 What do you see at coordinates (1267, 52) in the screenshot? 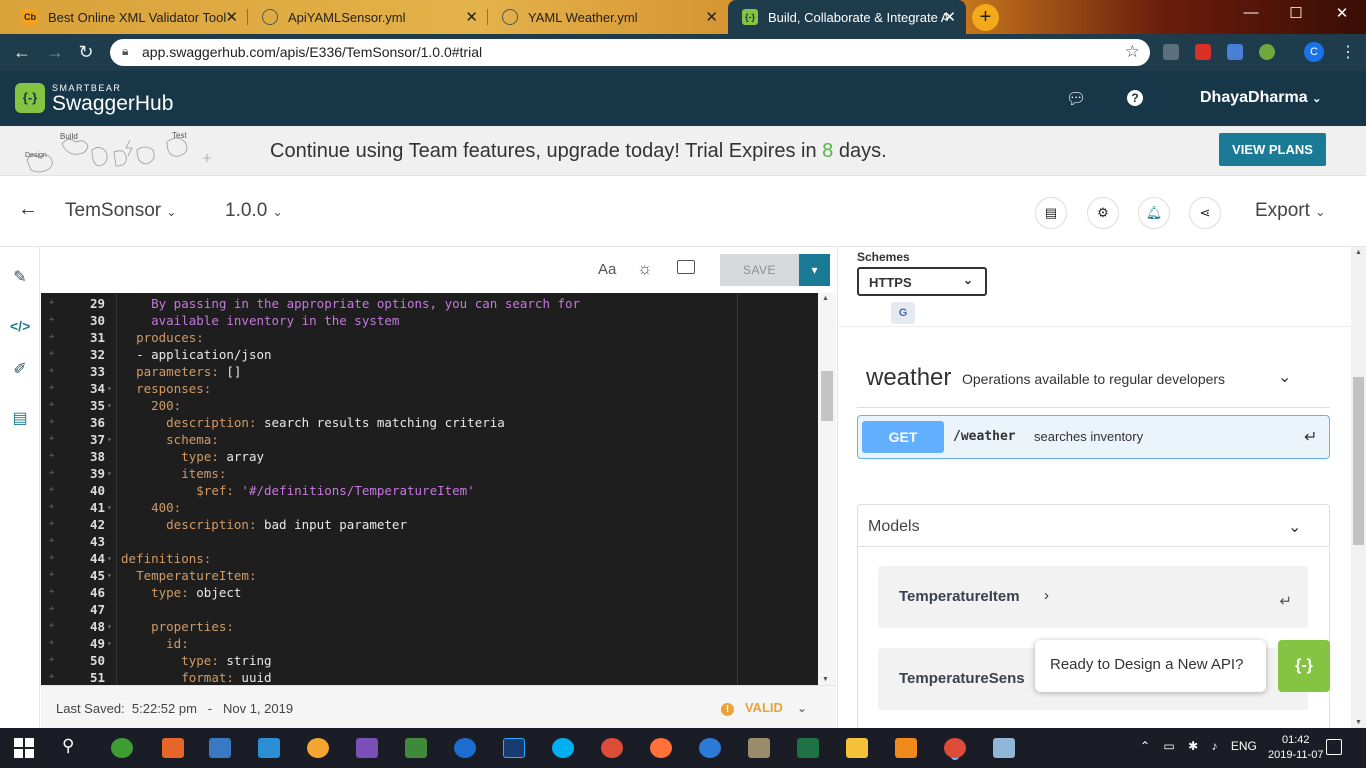
I see `extension-icon` at bounding box center [1267, 52].